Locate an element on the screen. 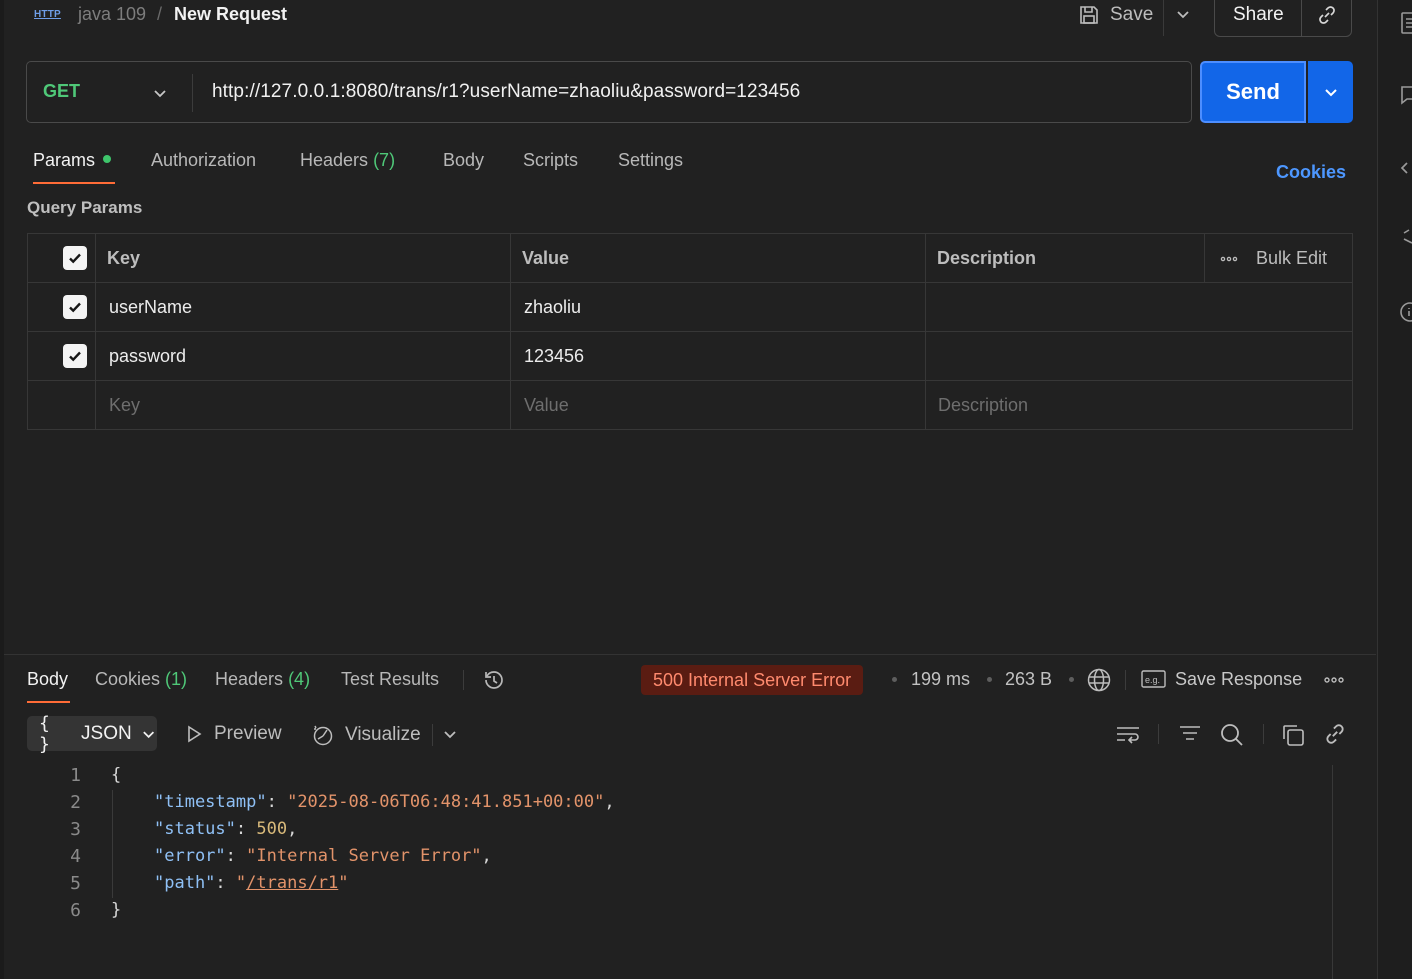 This screenshot has width=1412, height=979. code-line: 6 } is located at coordinates (677, 913).